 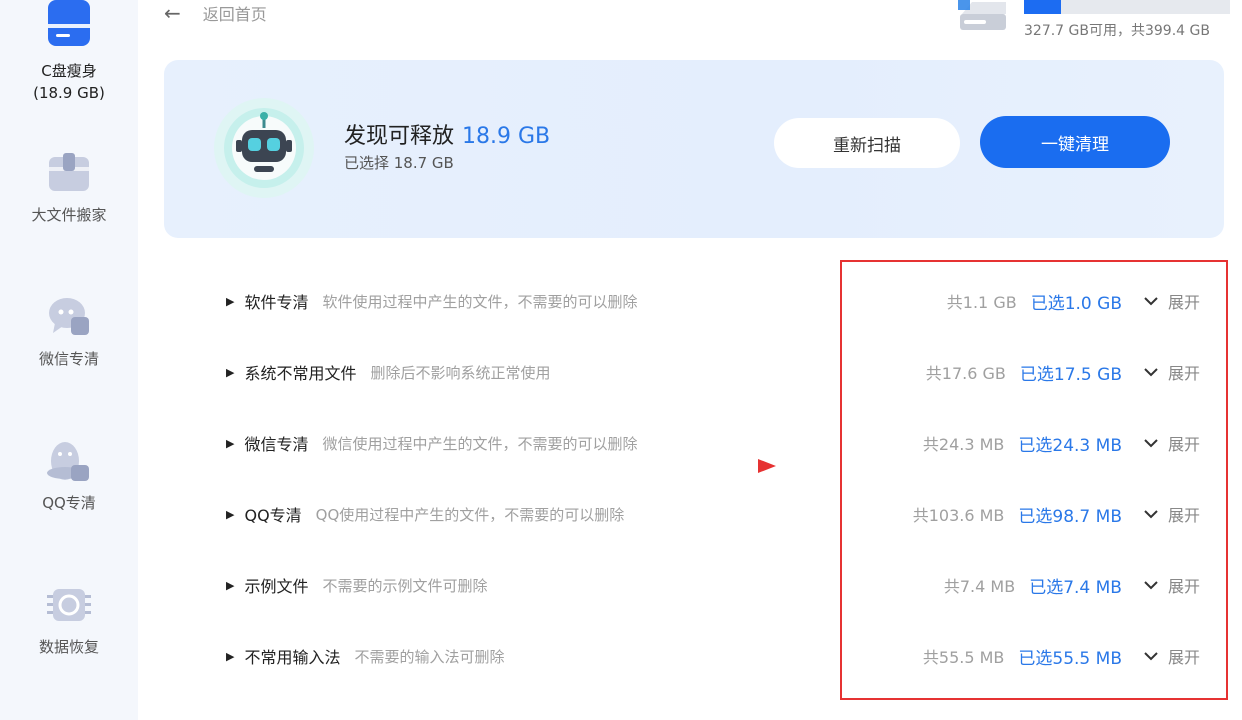 I want to click on disk-usage-text: 327.7 GB可用，共399.4 GB, so click(x=1117, y=31).